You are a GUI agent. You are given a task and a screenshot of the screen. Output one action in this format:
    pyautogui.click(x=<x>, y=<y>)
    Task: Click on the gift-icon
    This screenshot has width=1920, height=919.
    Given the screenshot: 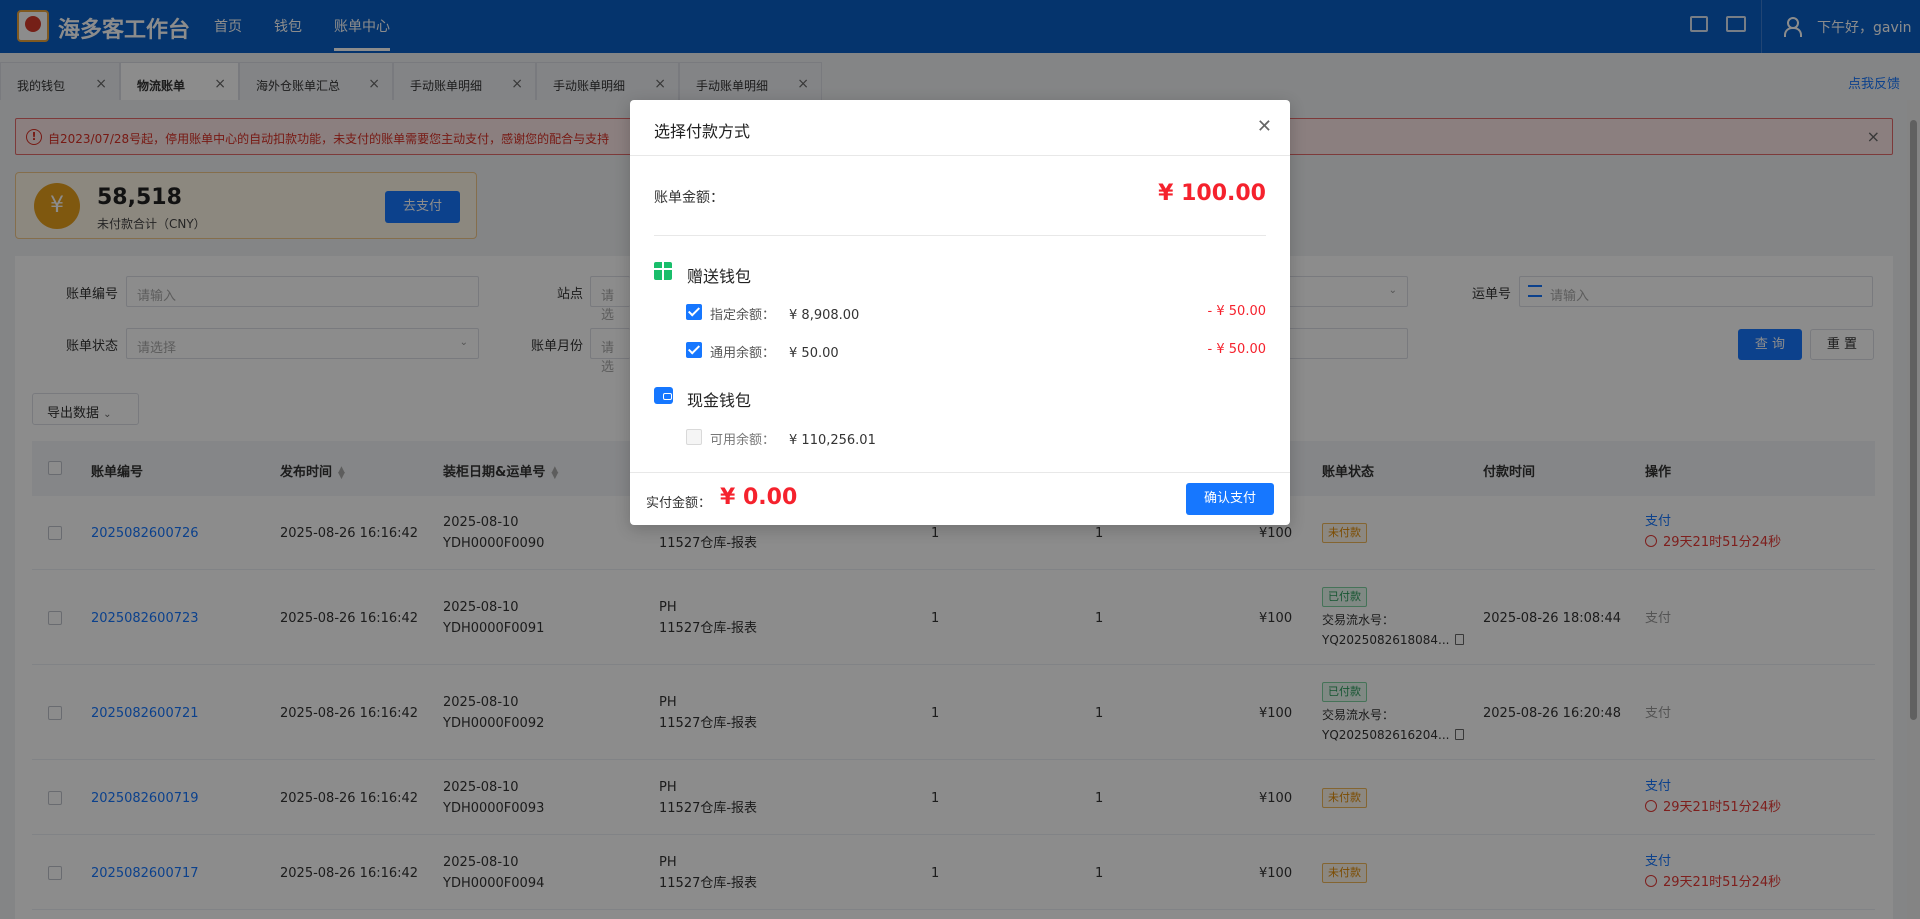 What is the action you would take?
    pyautogui.click(x=663, y=271)
    